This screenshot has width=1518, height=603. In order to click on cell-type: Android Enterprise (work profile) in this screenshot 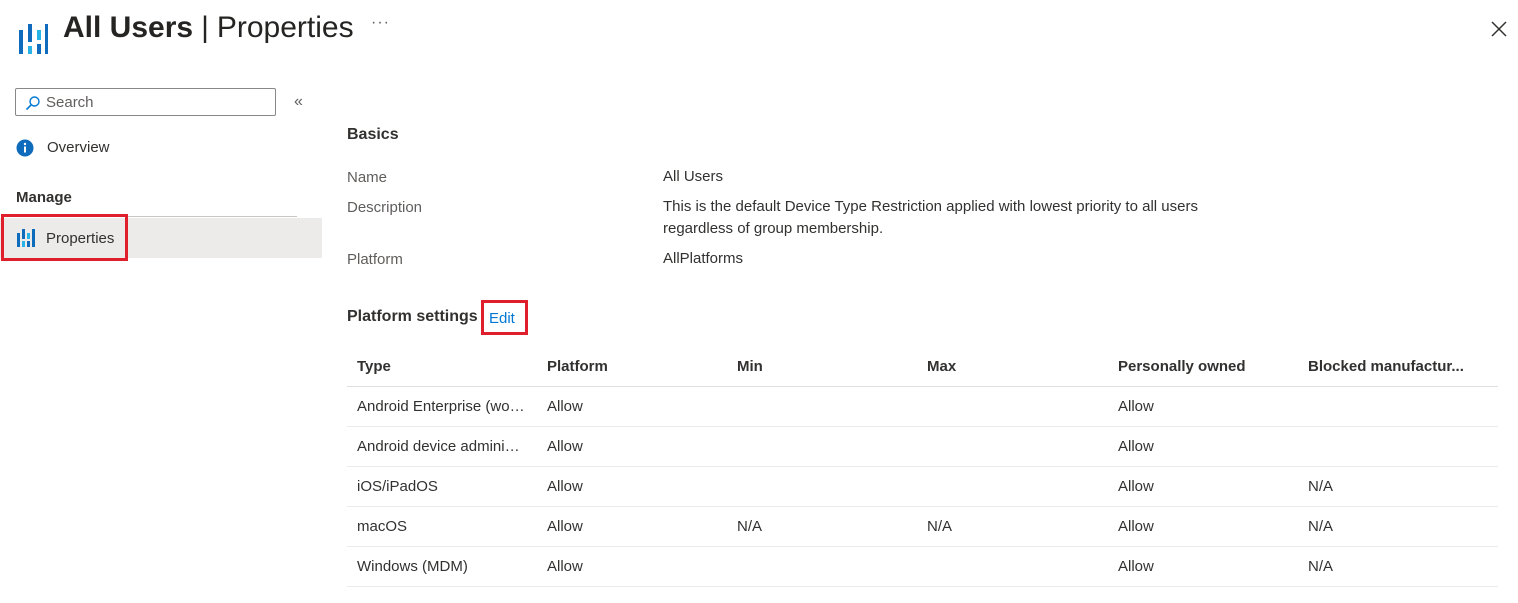, I will do `click(442, 406)`.